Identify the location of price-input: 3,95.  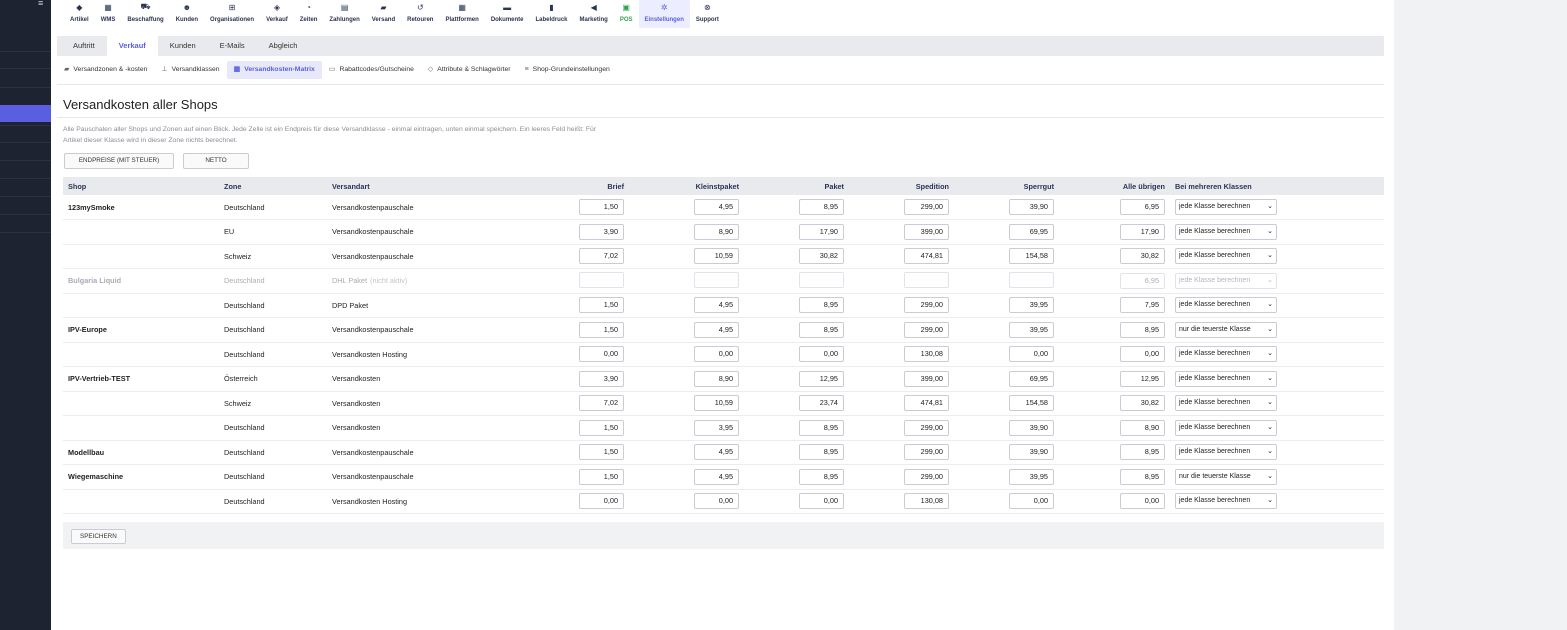
(716, 427).